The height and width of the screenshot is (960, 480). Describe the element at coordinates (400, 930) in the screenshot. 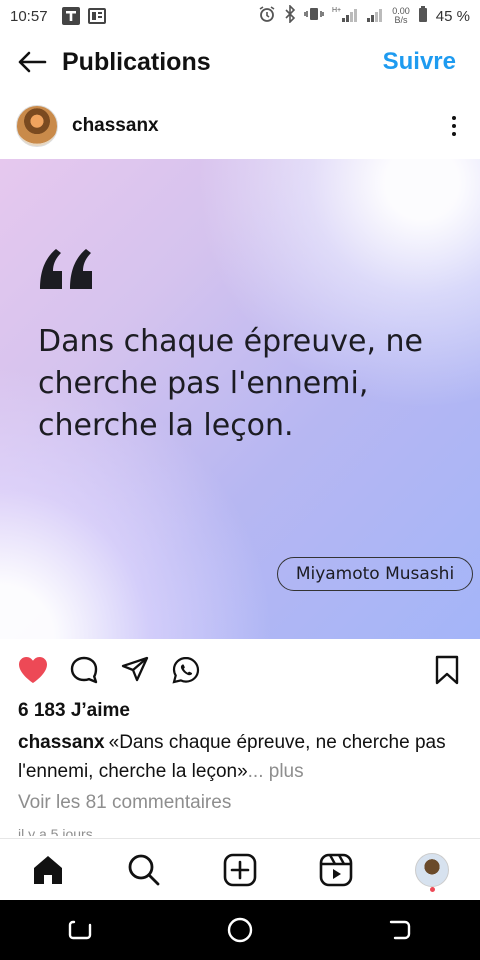

I see `system-back-icon` at that location.